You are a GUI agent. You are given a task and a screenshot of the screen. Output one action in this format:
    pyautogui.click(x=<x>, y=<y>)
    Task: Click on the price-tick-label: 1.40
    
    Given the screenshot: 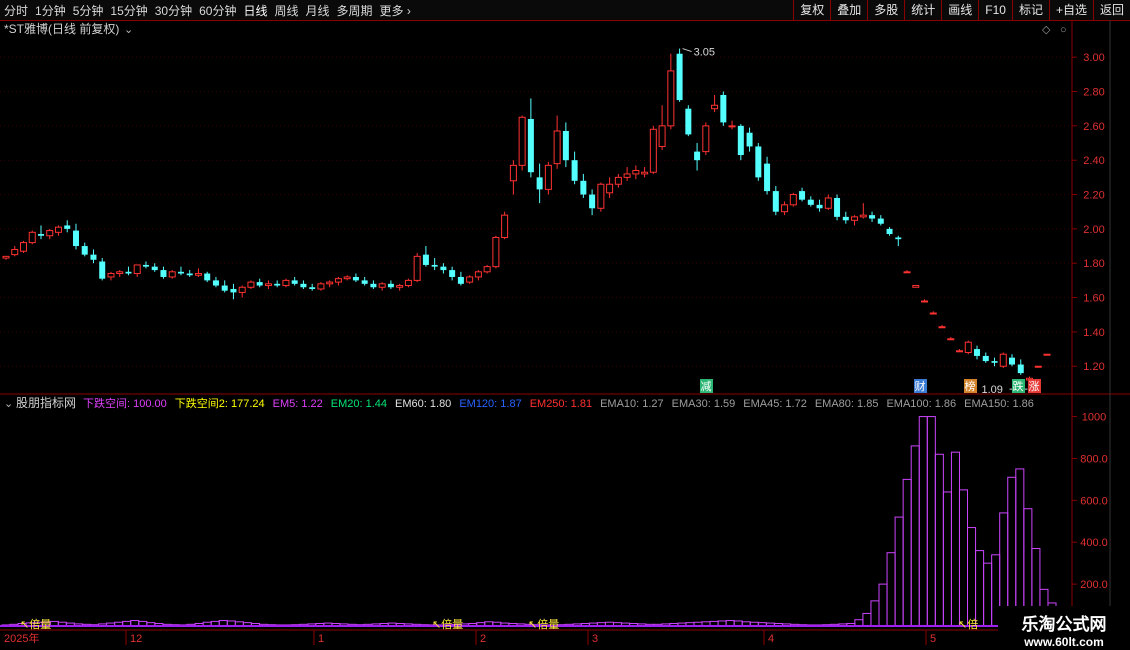 What is the action you would take?
    pyautogui.click(x=1093, y=333)
    